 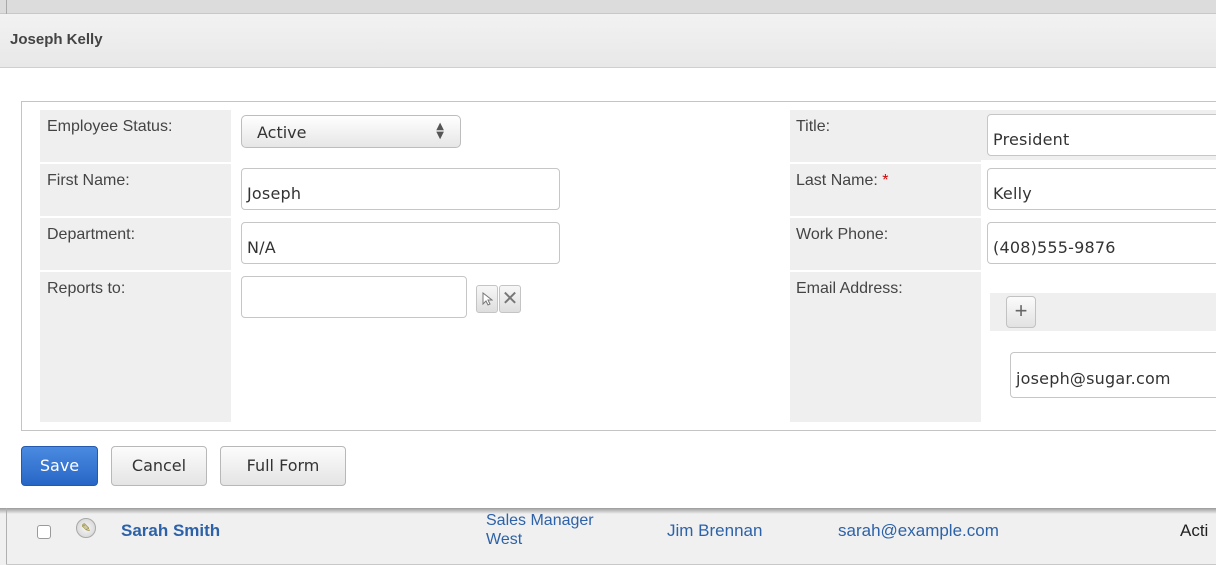 What do you see at coordinates (1031, 139) in the screenshot?
I see `title-value: President` at bounding box center [1031, 139].